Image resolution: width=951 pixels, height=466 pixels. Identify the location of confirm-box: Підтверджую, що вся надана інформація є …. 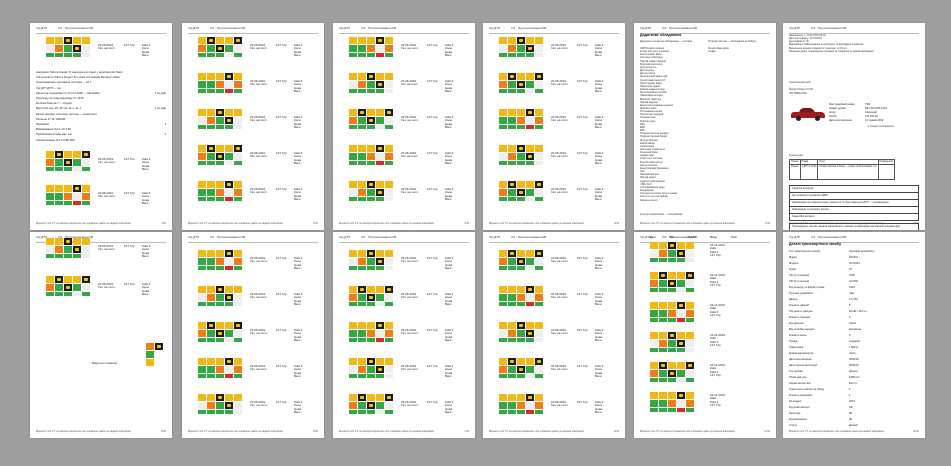
(854, 226).